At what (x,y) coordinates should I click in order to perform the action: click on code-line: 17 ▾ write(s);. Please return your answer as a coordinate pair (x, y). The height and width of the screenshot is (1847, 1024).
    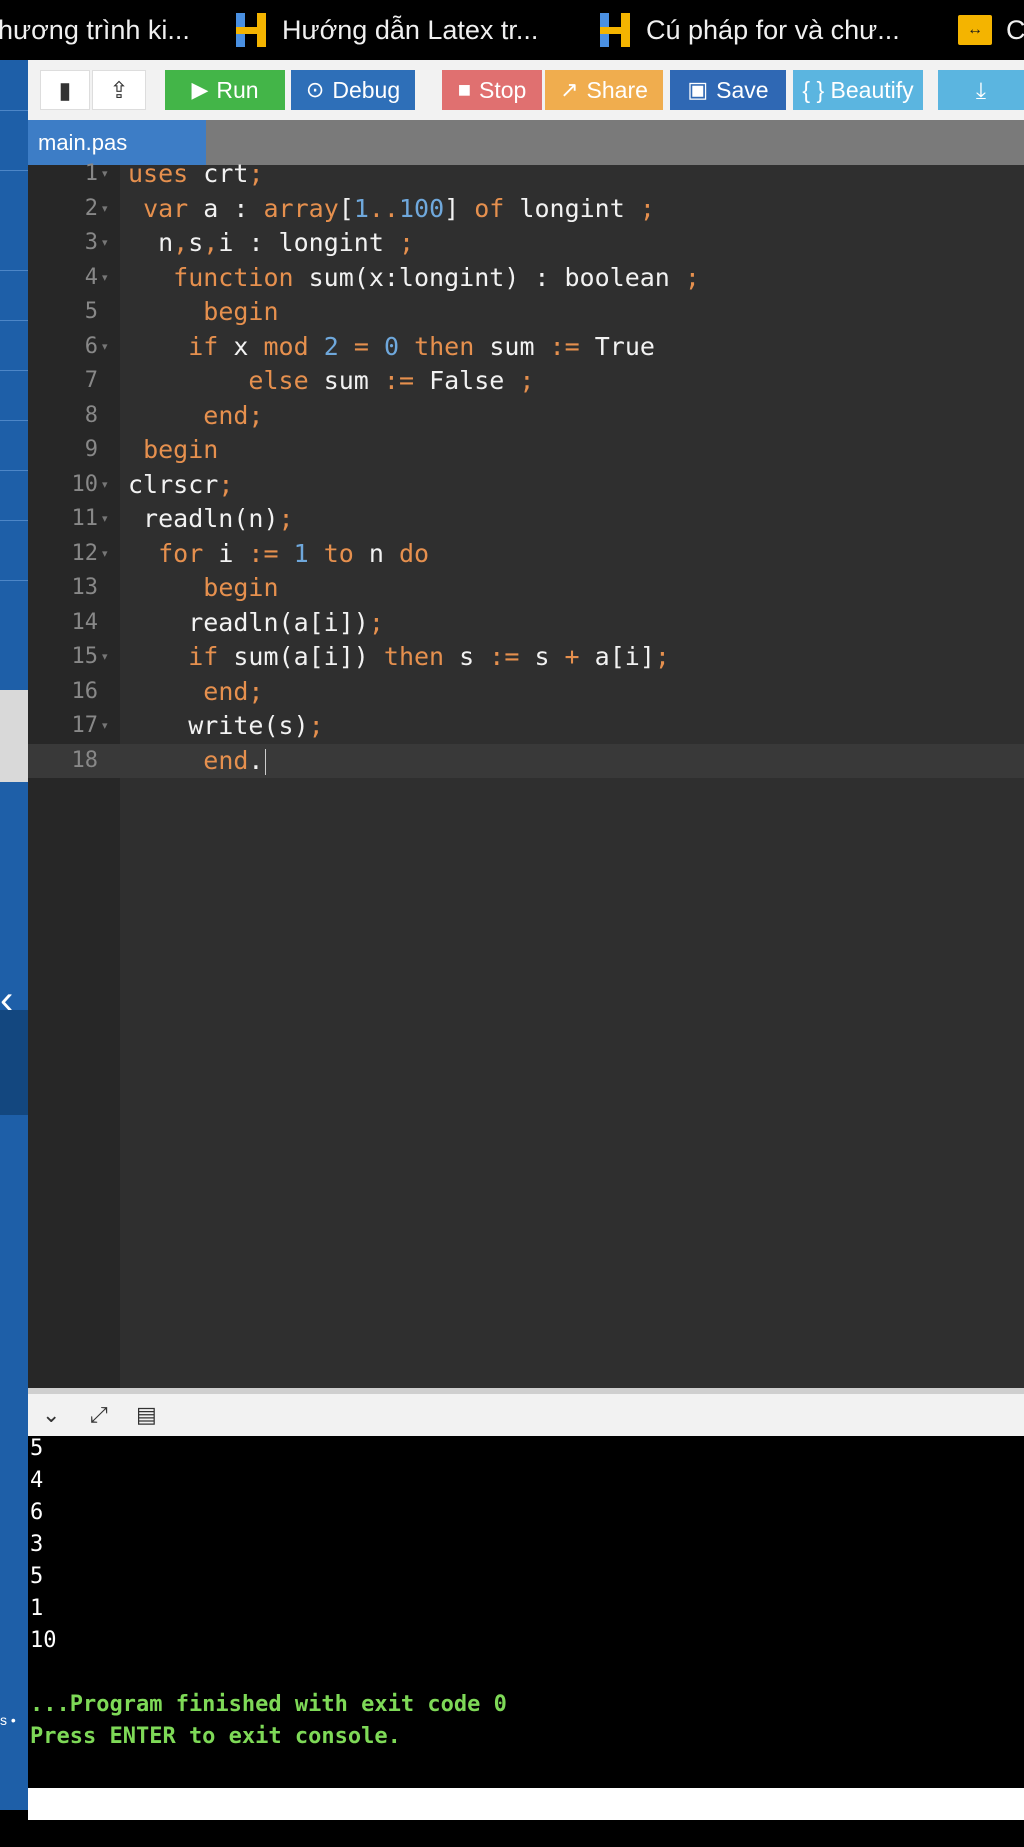
    Looking at the image, I should click on (526, 726).